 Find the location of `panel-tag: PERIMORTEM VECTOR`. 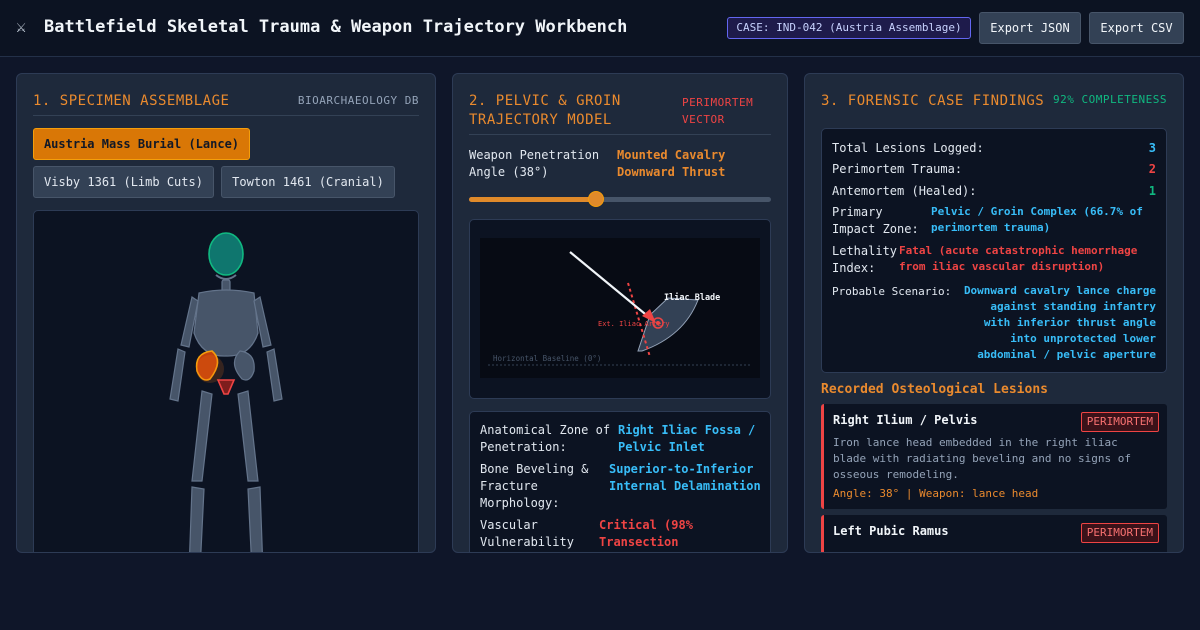

panel-tag: PERIMORTEM VECTOR is located at coordinates (718, 111).